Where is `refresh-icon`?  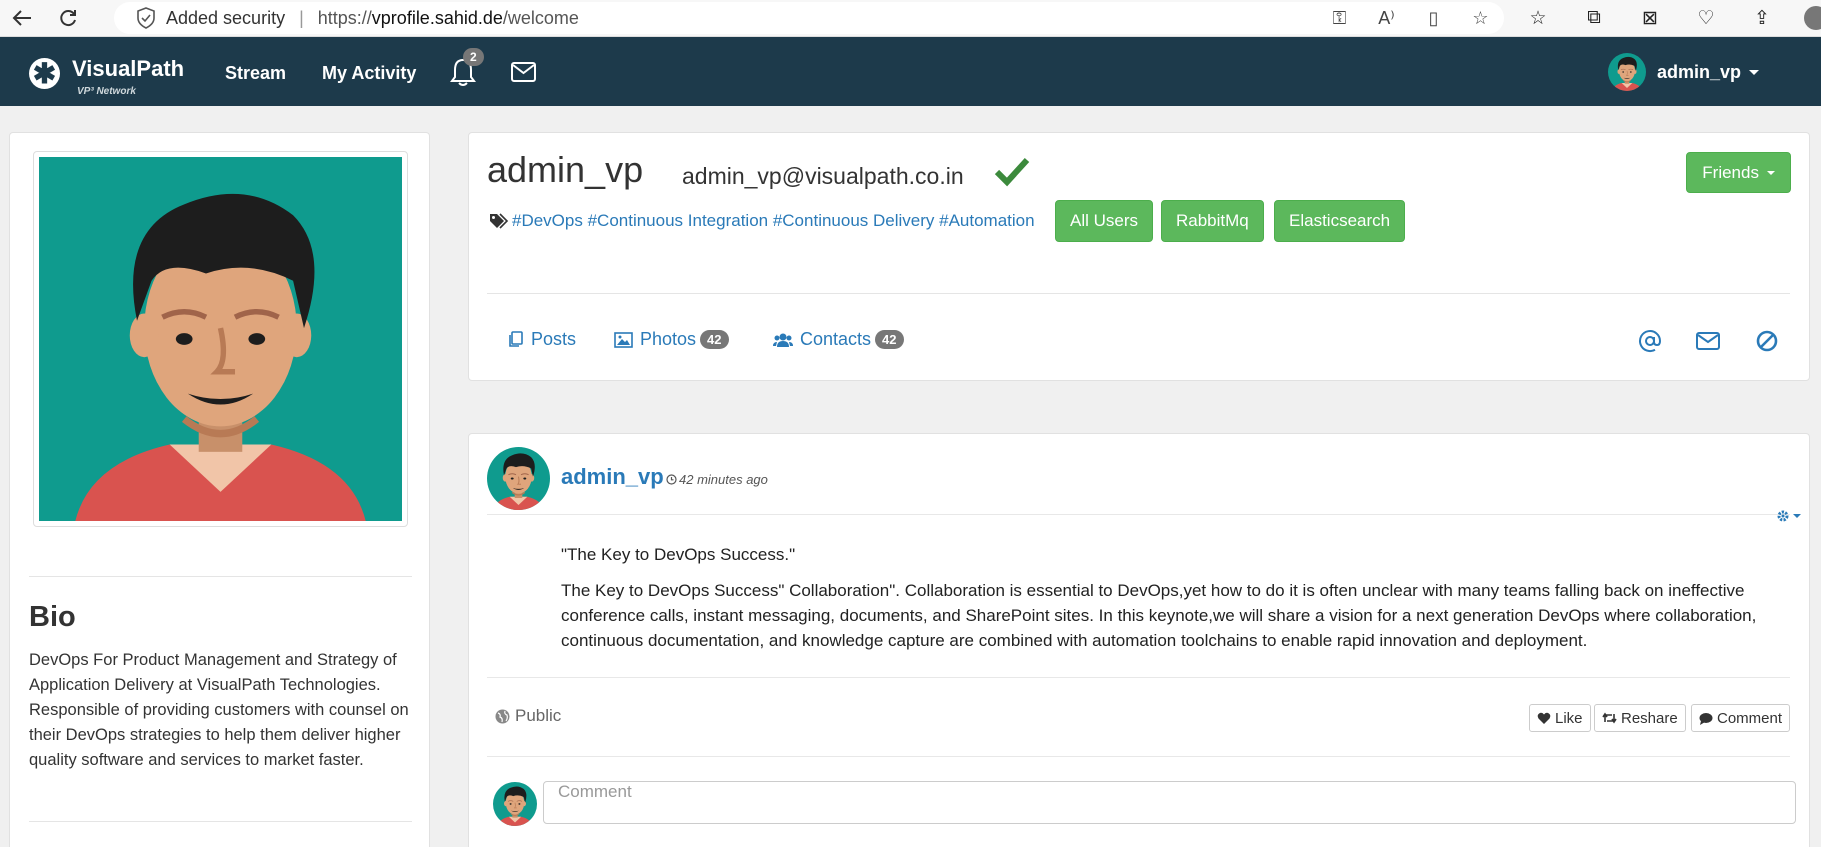
refresh-icon is located at coordinates (68, 18).